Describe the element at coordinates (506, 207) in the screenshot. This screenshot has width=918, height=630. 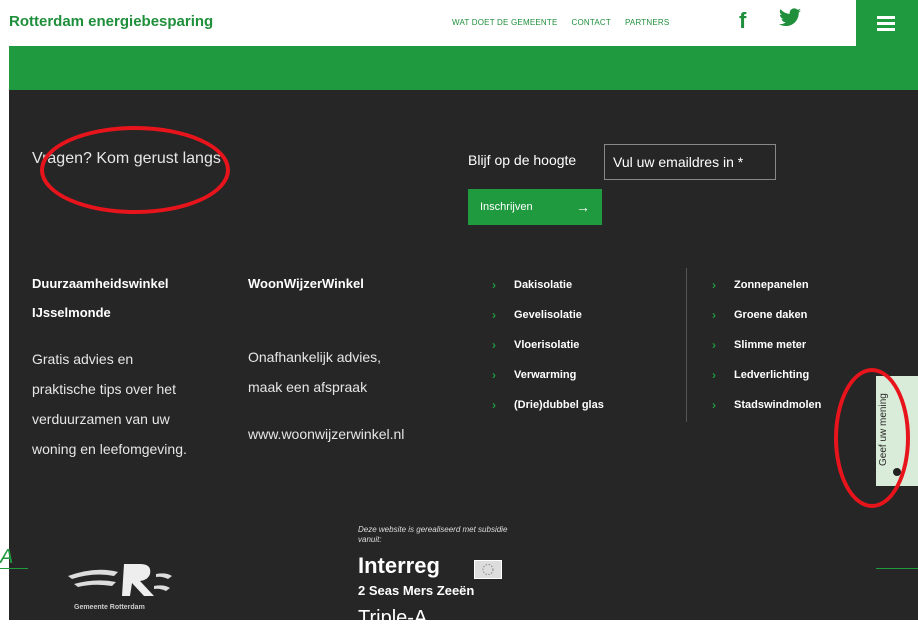
I see `subscribe-label: Inschrijven` at that location.